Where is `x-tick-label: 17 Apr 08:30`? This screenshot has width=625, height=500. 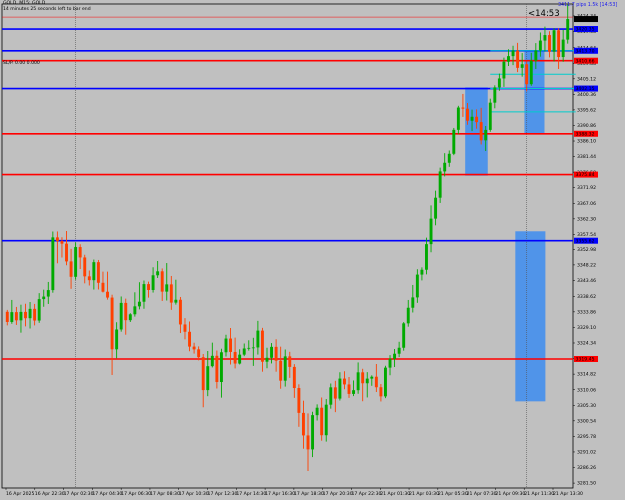 x-tick-label: 17 Apr 08:30 is located at coordinates (165, 494).